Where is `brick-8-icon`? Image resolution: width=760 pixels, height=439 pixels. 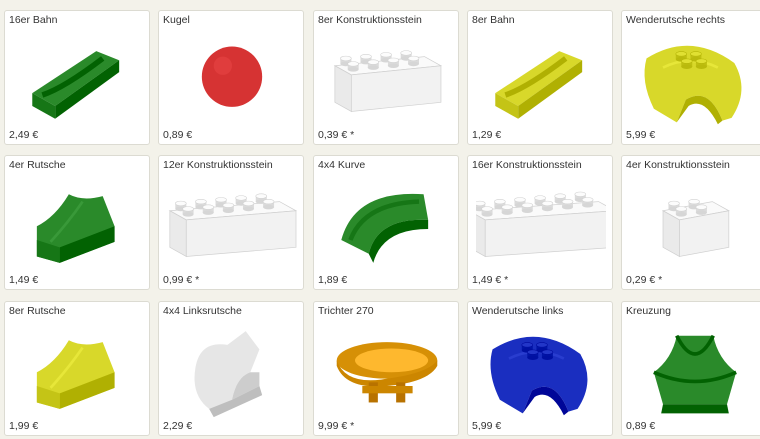
brick-8-icon is located at coordinates (387, 79).